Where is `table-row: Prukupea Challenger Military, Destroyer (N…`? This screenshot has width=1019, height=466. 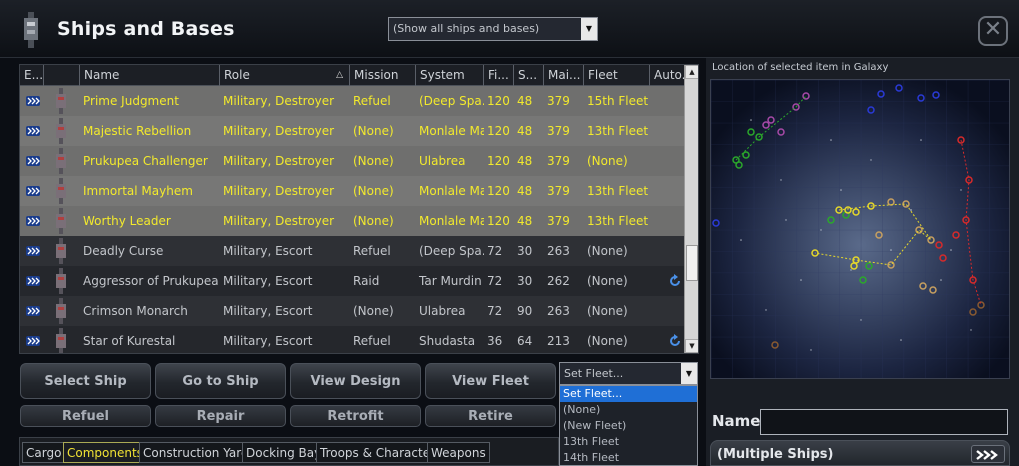
table-row: Prukupea Challenger Military, Destroyer (N… is located at coordinates (352, 161).